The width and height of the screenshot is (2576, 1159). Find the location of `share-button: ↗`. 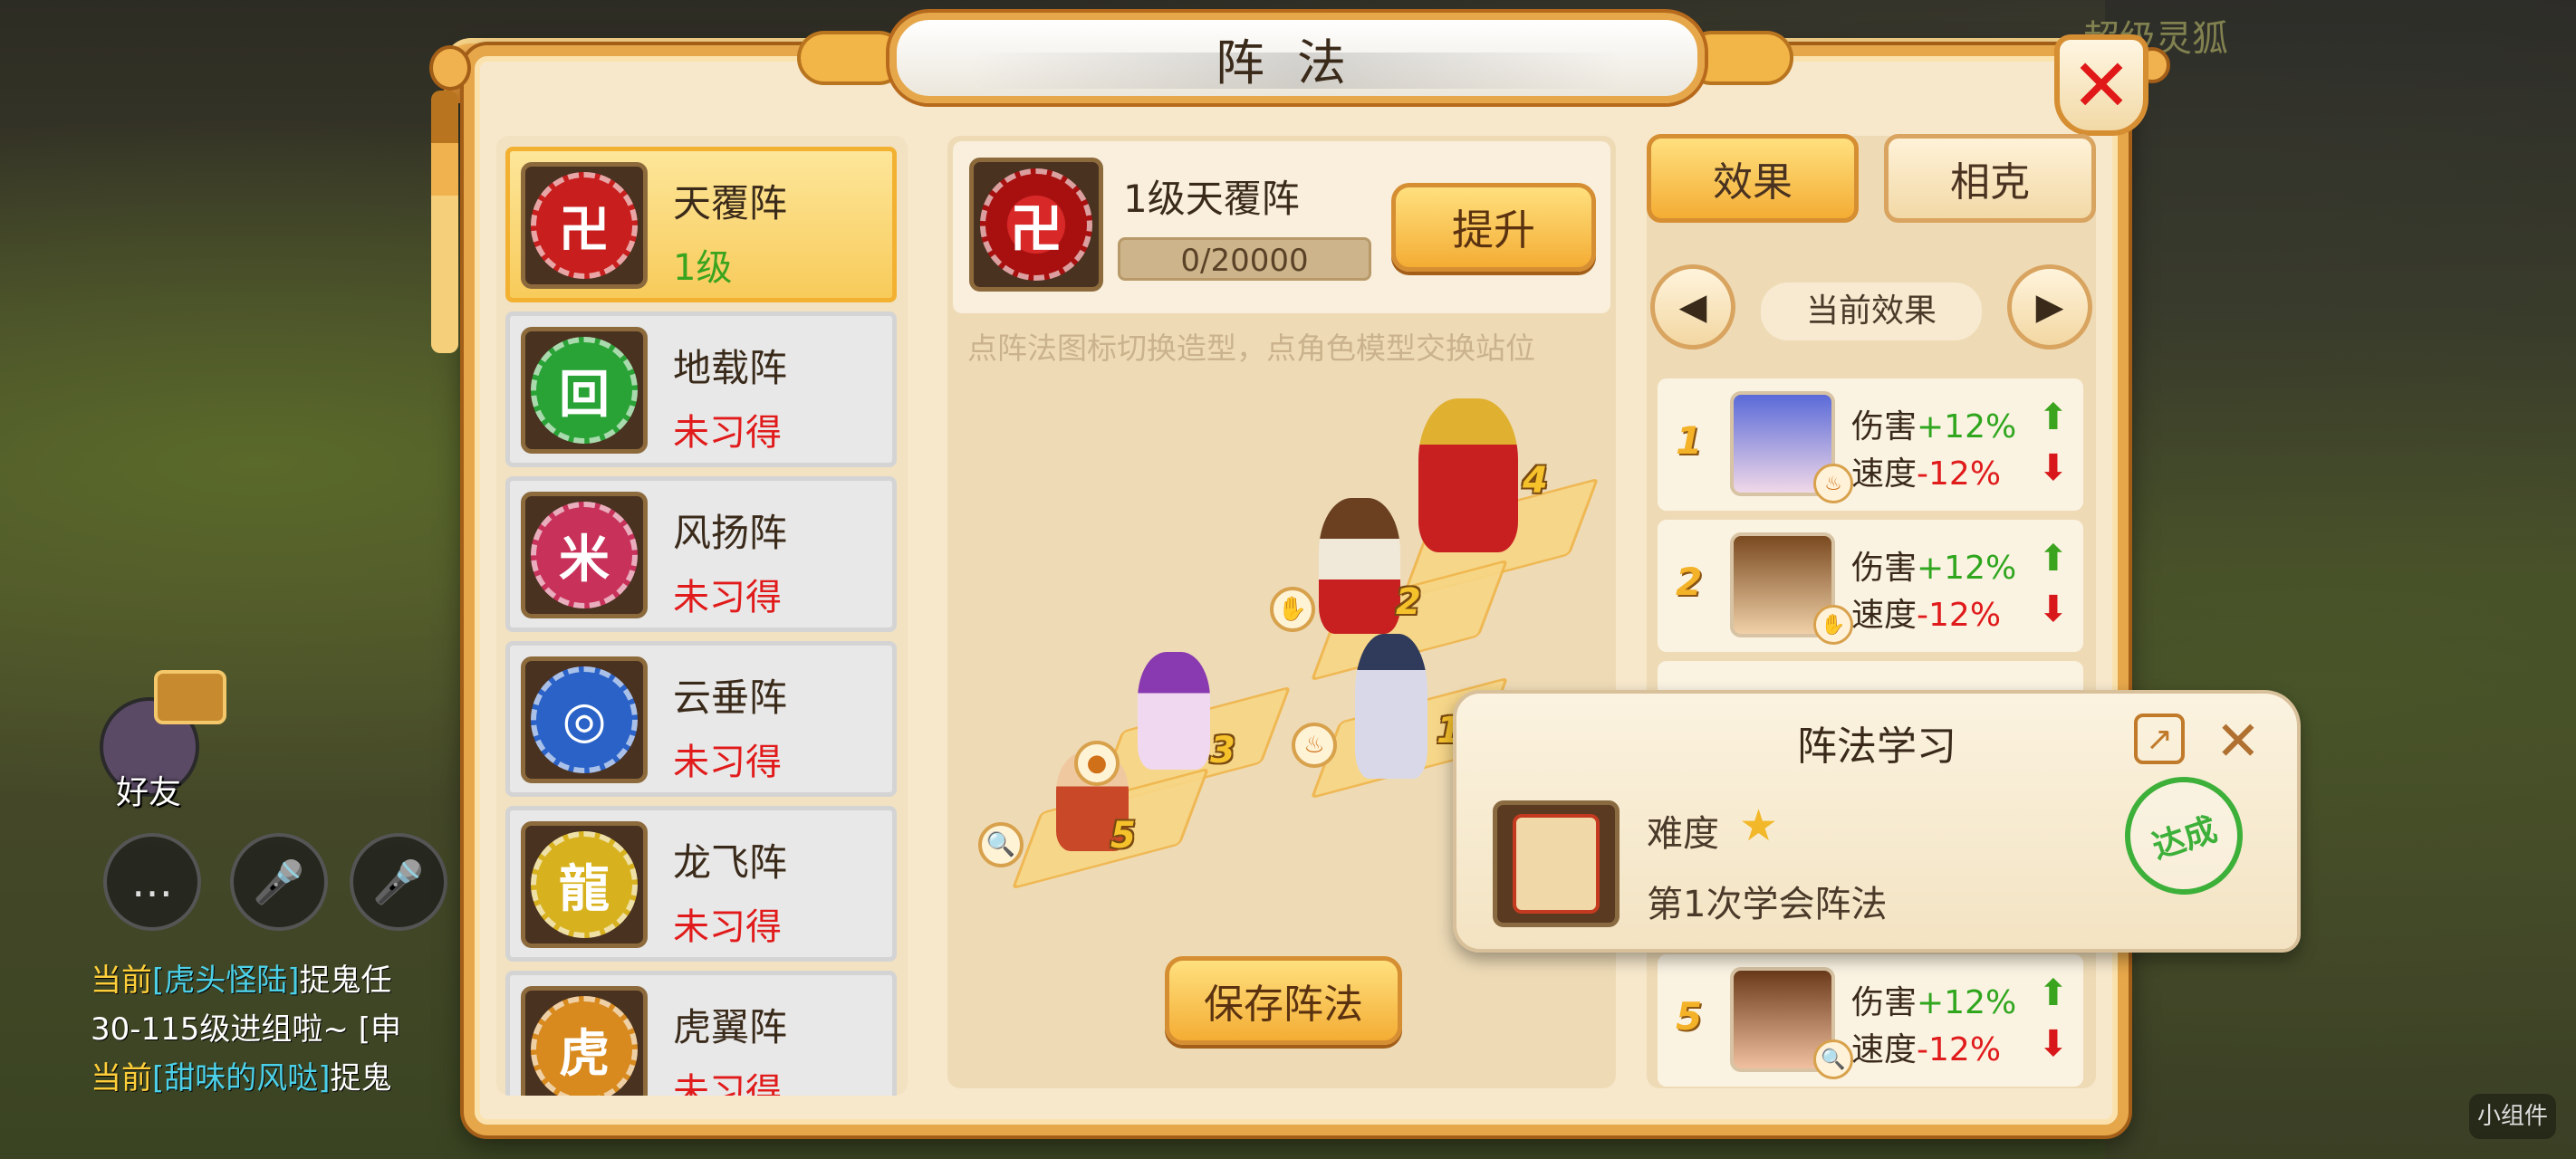

share-button: ↗ is located at coordinates (2159, 739).